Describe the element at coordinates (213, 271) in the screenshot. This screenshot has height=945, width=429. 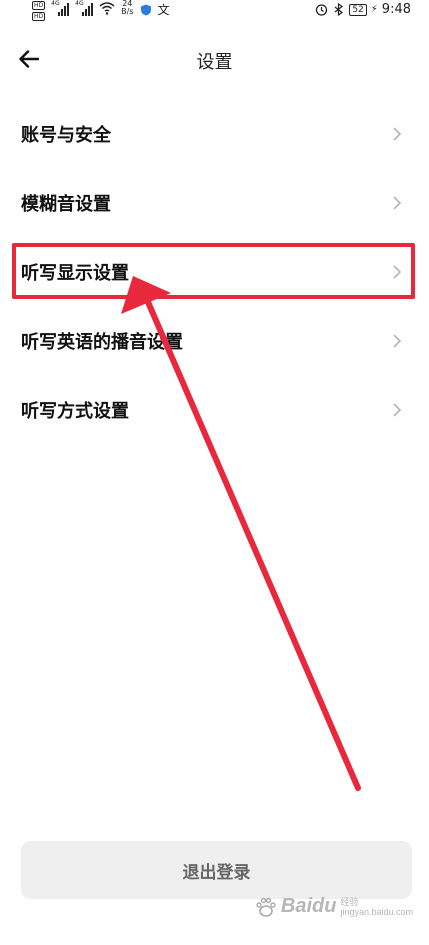
I see `annotation-highlight-box` at that location.